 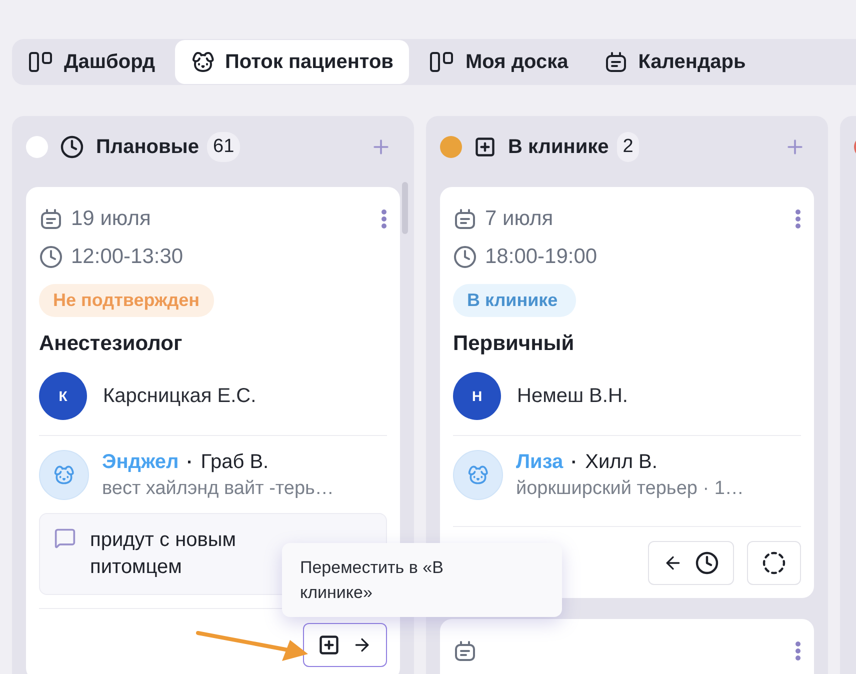 I want to click on status-badge: В клинике, so click(x=514, y=300).